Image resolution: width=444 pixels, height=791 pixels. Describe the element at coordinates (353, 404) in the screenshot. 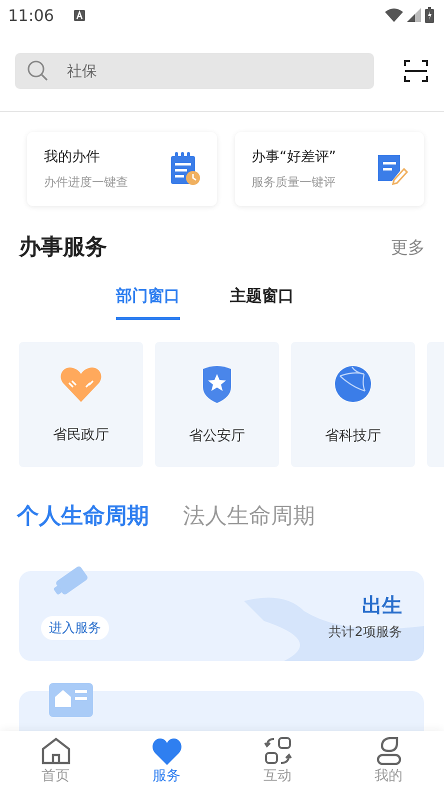

I see `department-card: 省科技厅` at that location.